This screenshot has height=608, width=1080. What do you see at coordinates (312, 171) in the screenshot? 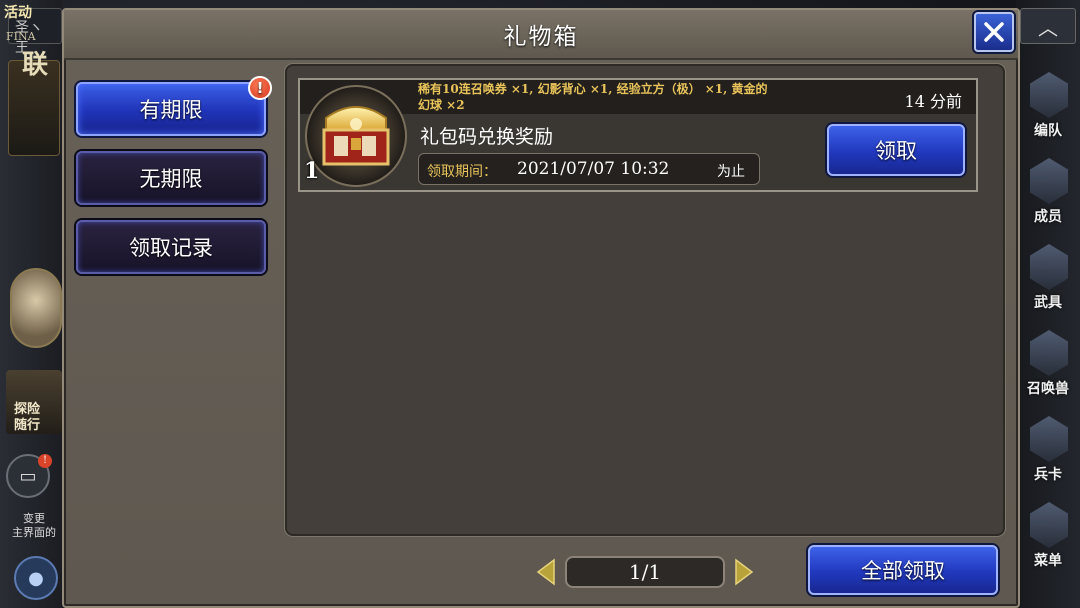
I see `gift-quantity: 1` at bounding box center [312, 171].